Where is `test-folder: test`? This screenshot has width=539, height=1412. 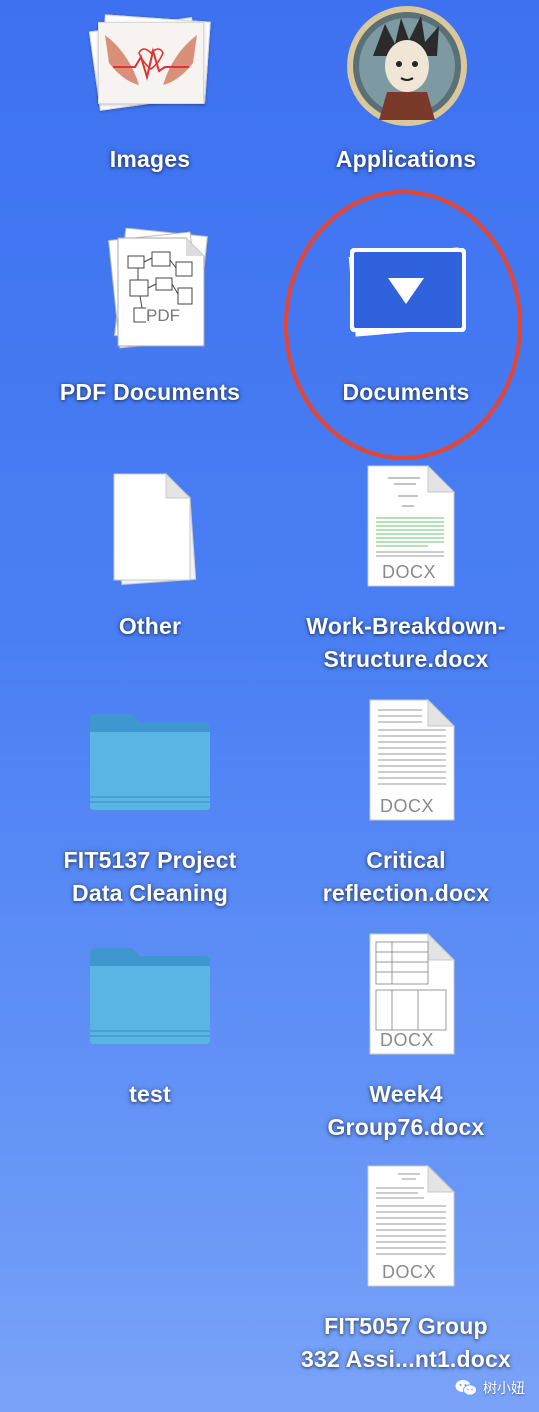 test-folder: test is located at coordinates (150, 1020).